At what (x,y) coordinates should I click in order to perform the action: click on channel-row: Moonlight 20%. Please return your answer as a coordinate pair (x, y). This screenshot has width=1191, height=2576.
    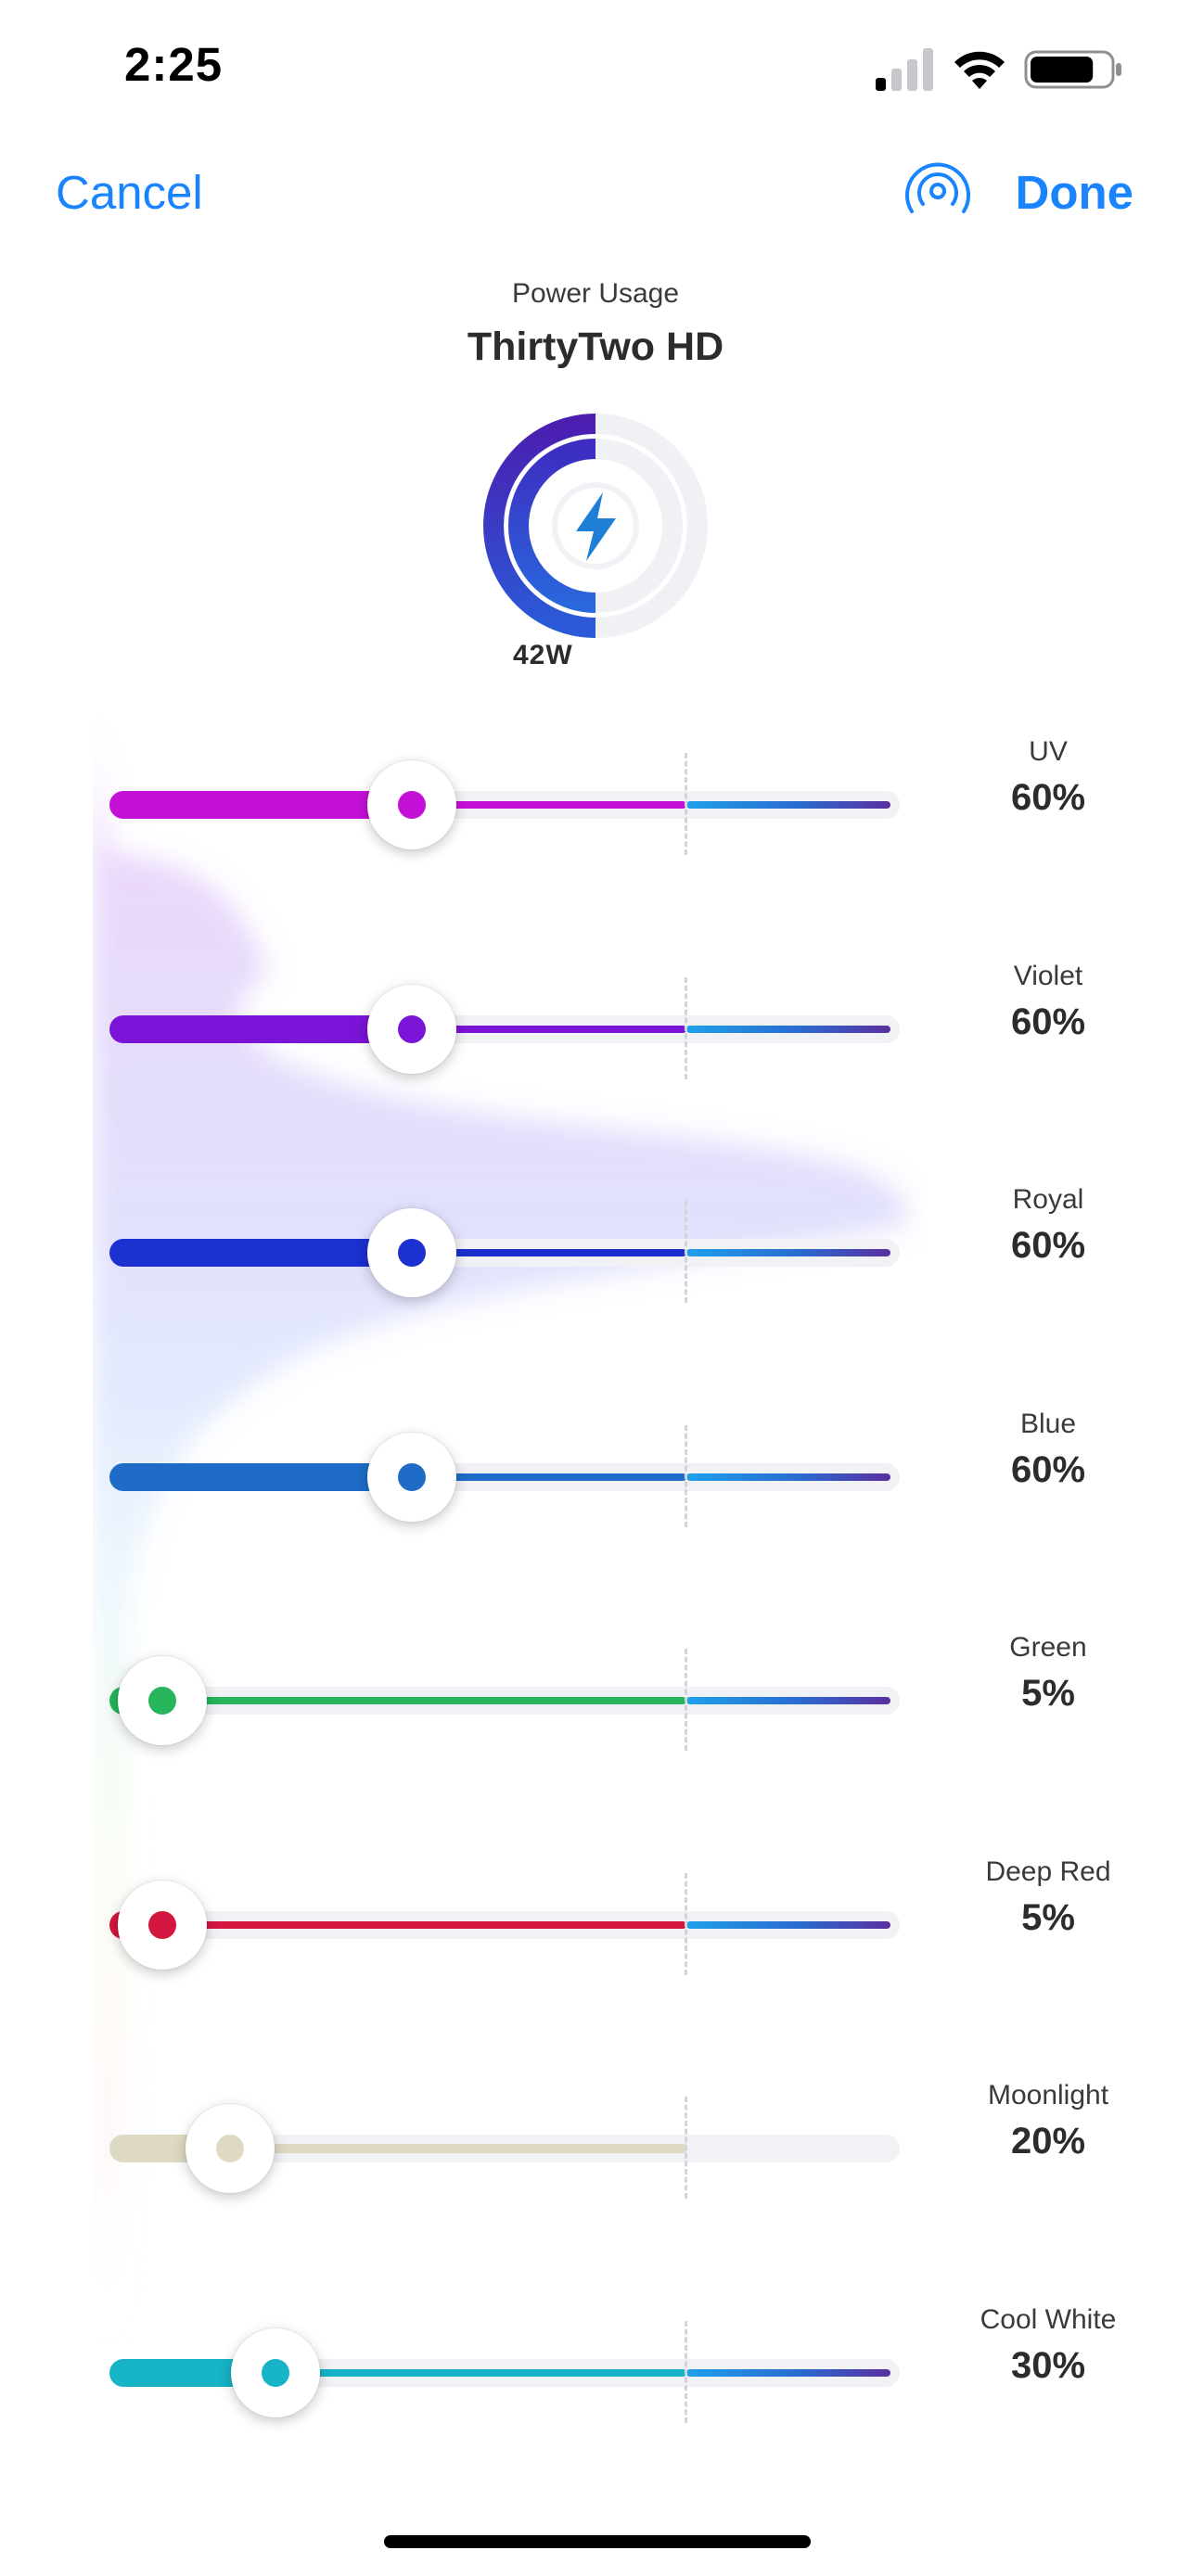
    Looking at the image, I should click on (595, 2142).